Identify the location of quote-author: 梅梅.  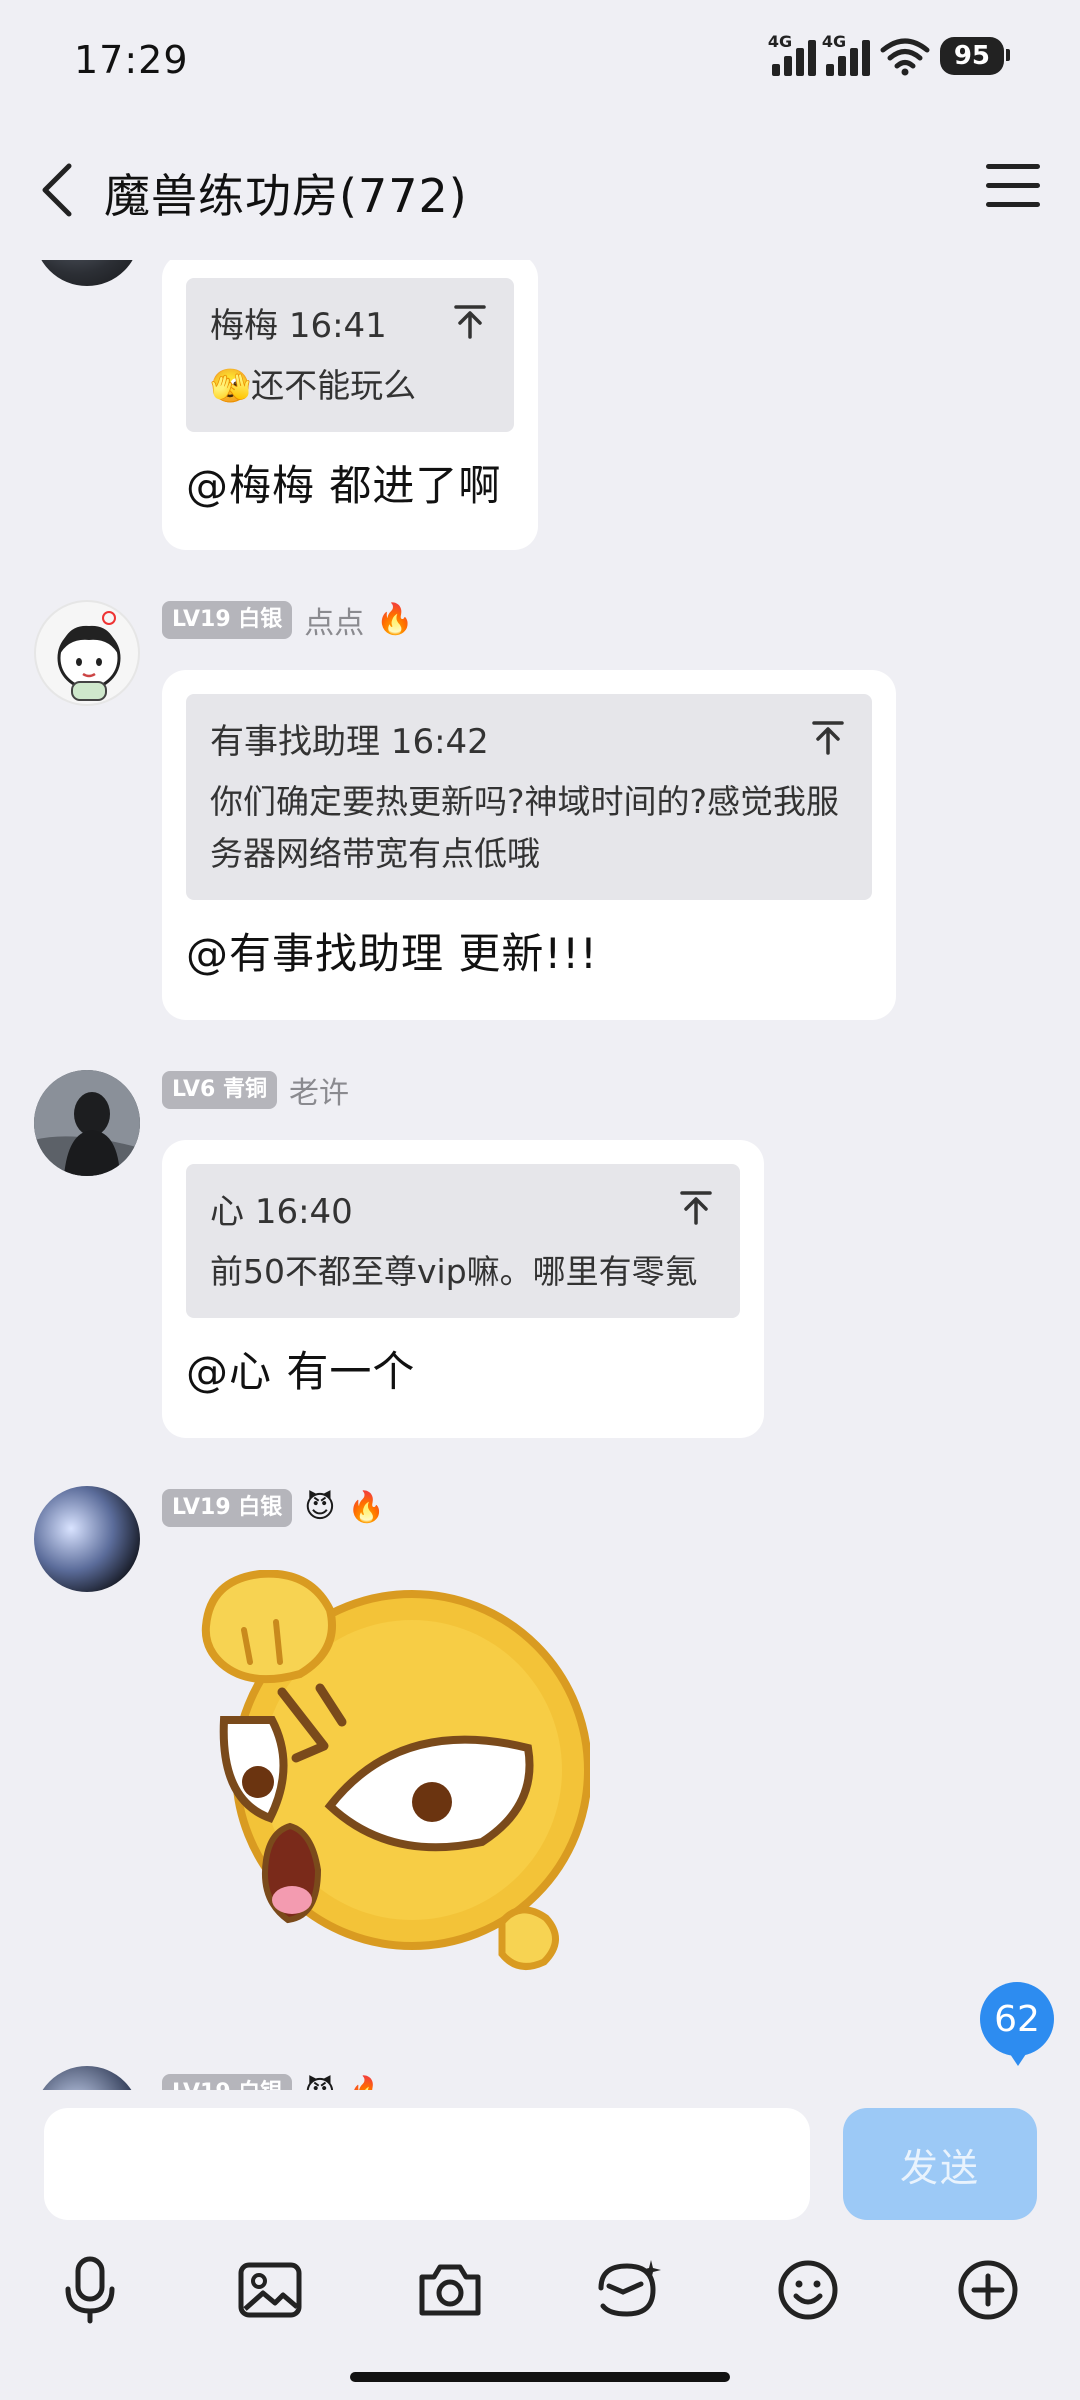
(244, 325).